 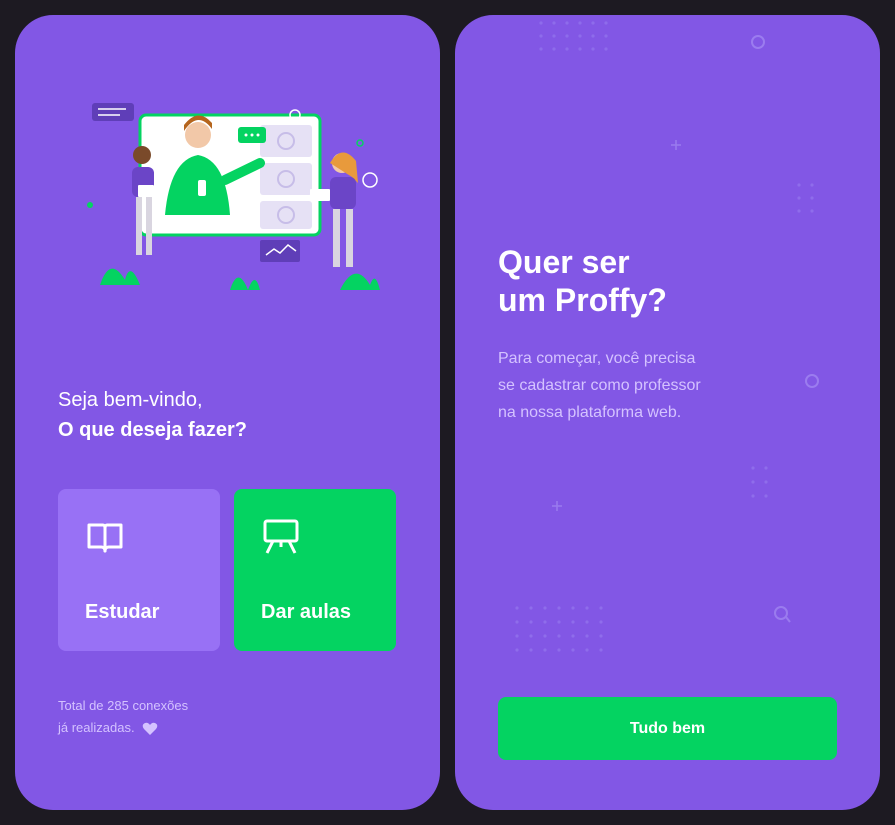 What do you see at coordinates (597, 358) in the screenshot?
I see `description-line-1: Para começar, você precisa` at bounding box center [597, 358].